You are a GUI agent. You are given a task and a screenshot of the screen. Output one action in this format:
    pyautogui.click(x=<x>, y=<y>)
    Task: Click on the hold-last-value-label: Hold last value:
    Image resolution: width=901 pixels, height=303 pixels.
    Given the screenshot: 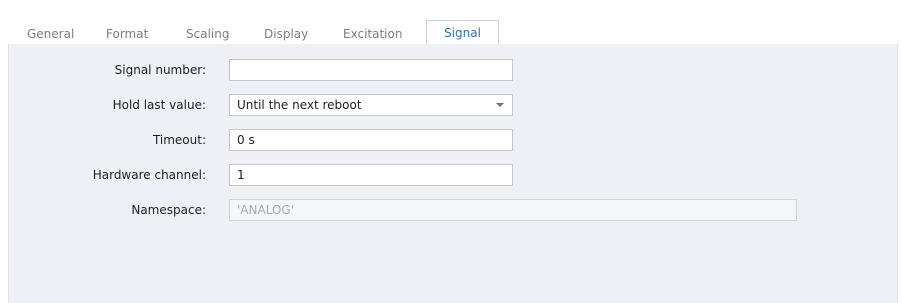 What is the action you would take?
    pyautogui.click(x=159, y=105)
    